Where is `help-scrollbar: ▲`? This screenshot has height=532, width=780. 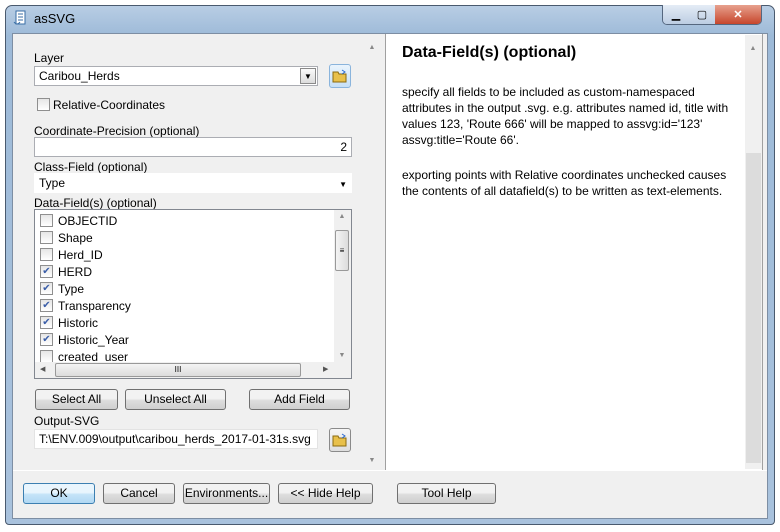 help-scrollbar: ▲ is located at coordinates (753, 252).